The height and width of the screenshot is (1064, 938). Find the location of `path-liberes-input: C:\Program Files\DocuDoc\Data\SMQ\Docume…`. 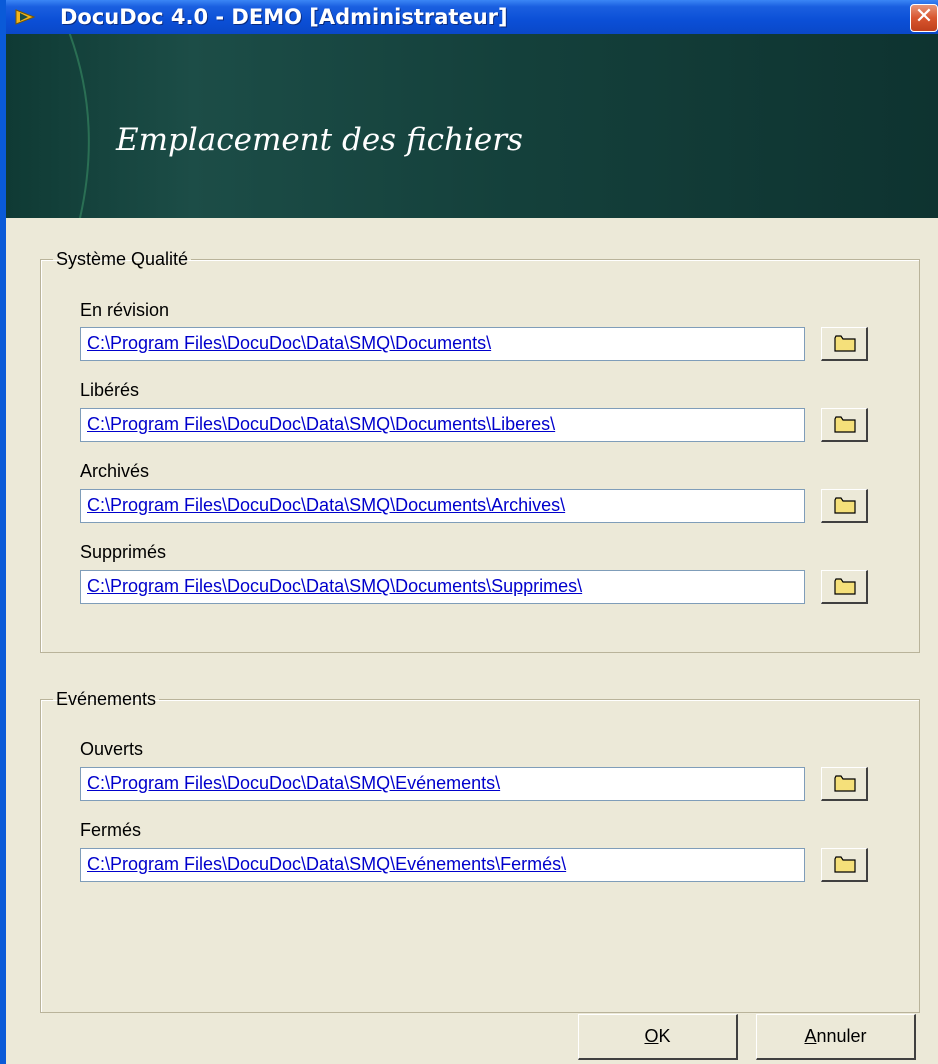

path-liberes-input: C:\Program Files\DocuDoc\Data\SMQ\Docume… is located at coordinates (442, 425).